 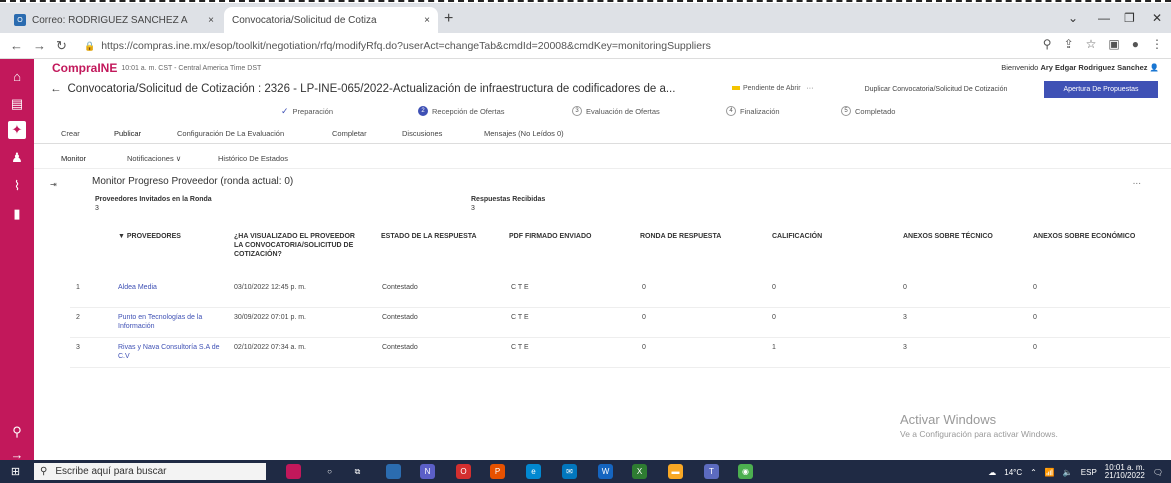 What do you see at coordinates (948, 236) in the screenshot?
I see `col-tecnico: ANEXOS SOBRE TÉCNICO` at bounding box center [948, 236].